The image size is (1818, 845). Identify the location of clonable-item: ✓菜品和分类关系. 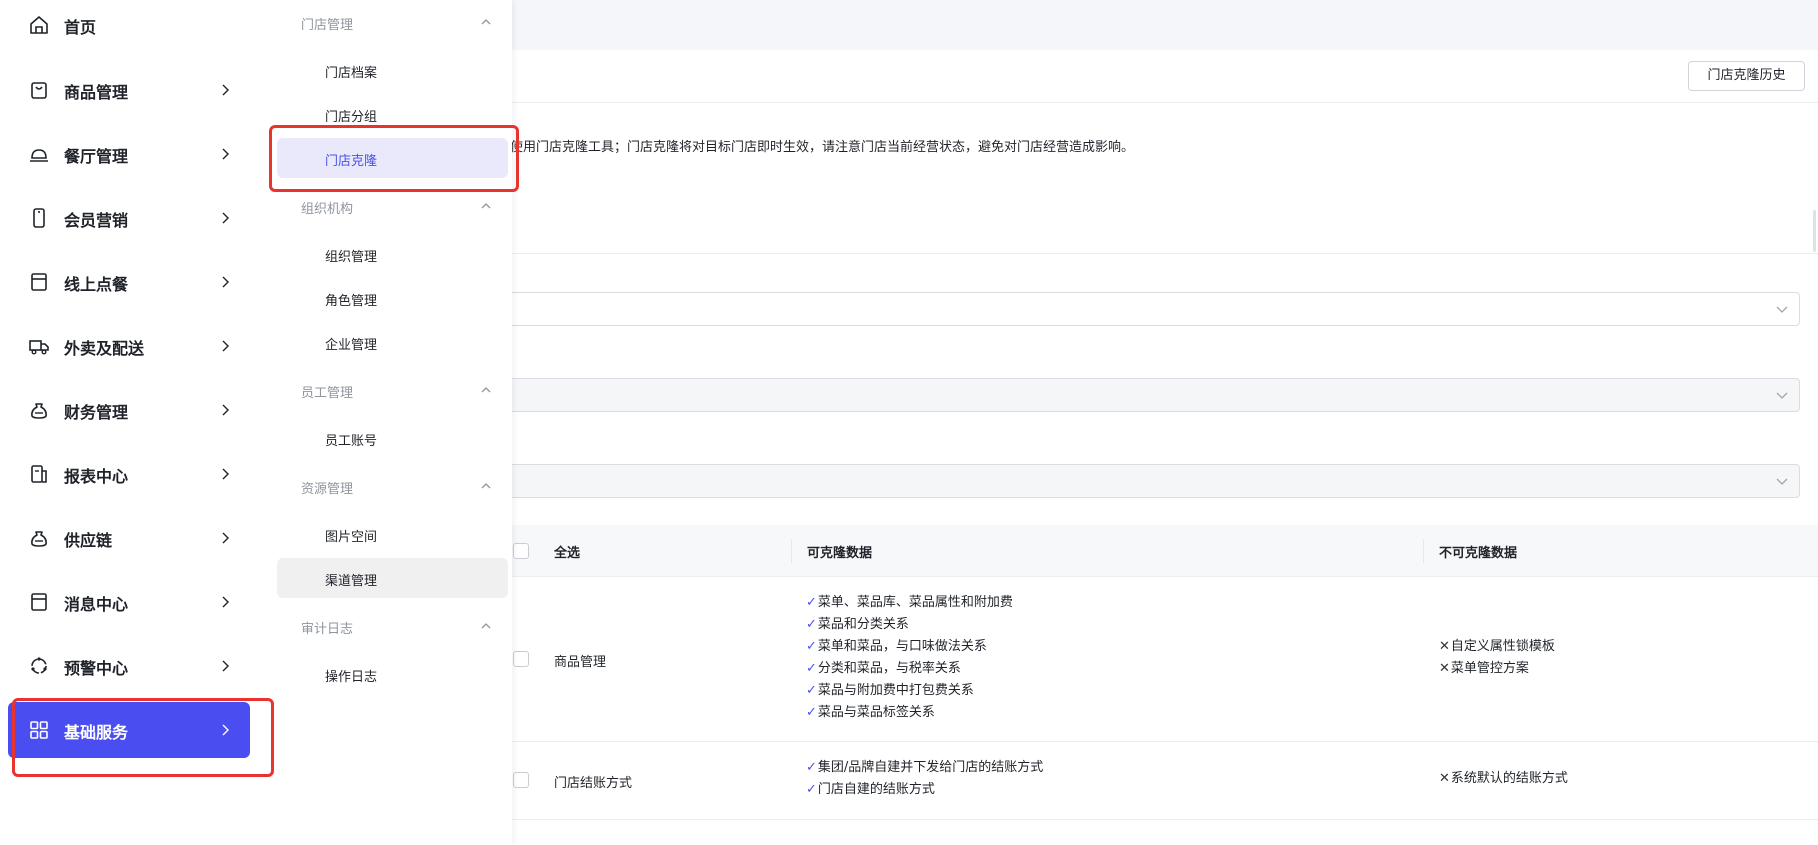
(857, 624).